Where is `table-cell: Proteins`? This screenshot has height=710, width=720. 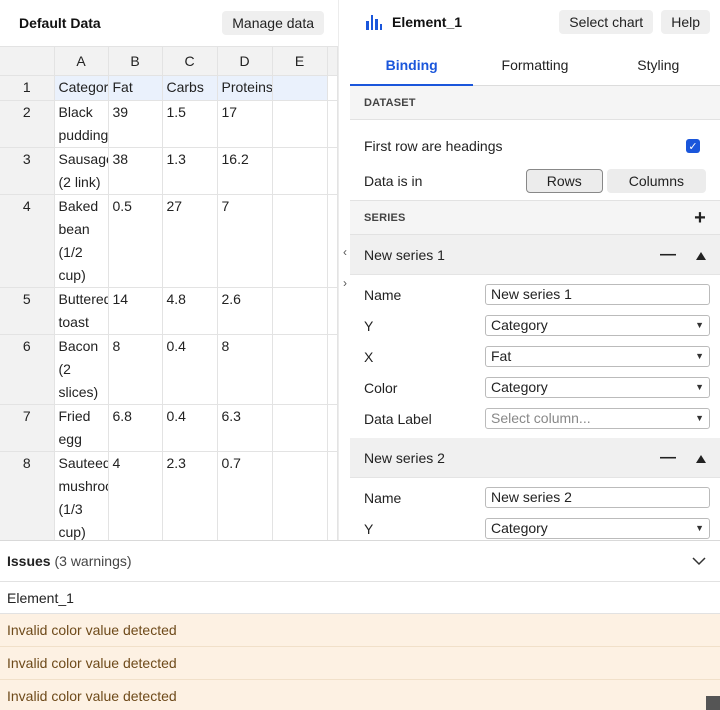 table-cell: Proteins is located at coordinates (245, 88).